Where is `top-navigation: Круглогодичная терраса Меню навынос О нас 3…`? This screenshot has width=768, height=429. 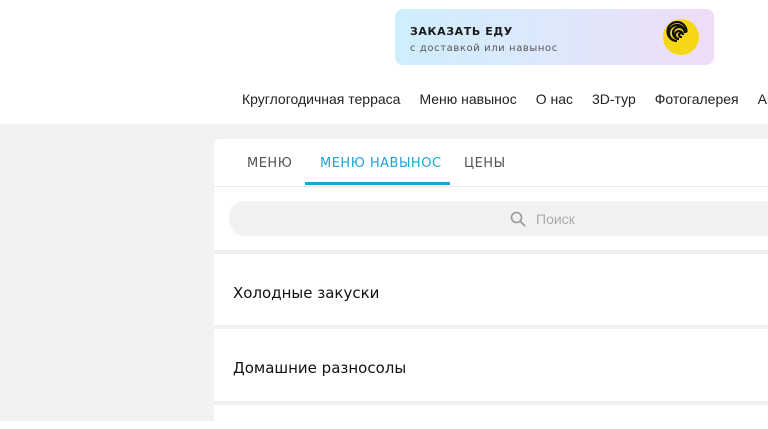
top-navigation: Круглогодичная терраса Меню навынос О нас 3… is located at coordinates (505, 101).